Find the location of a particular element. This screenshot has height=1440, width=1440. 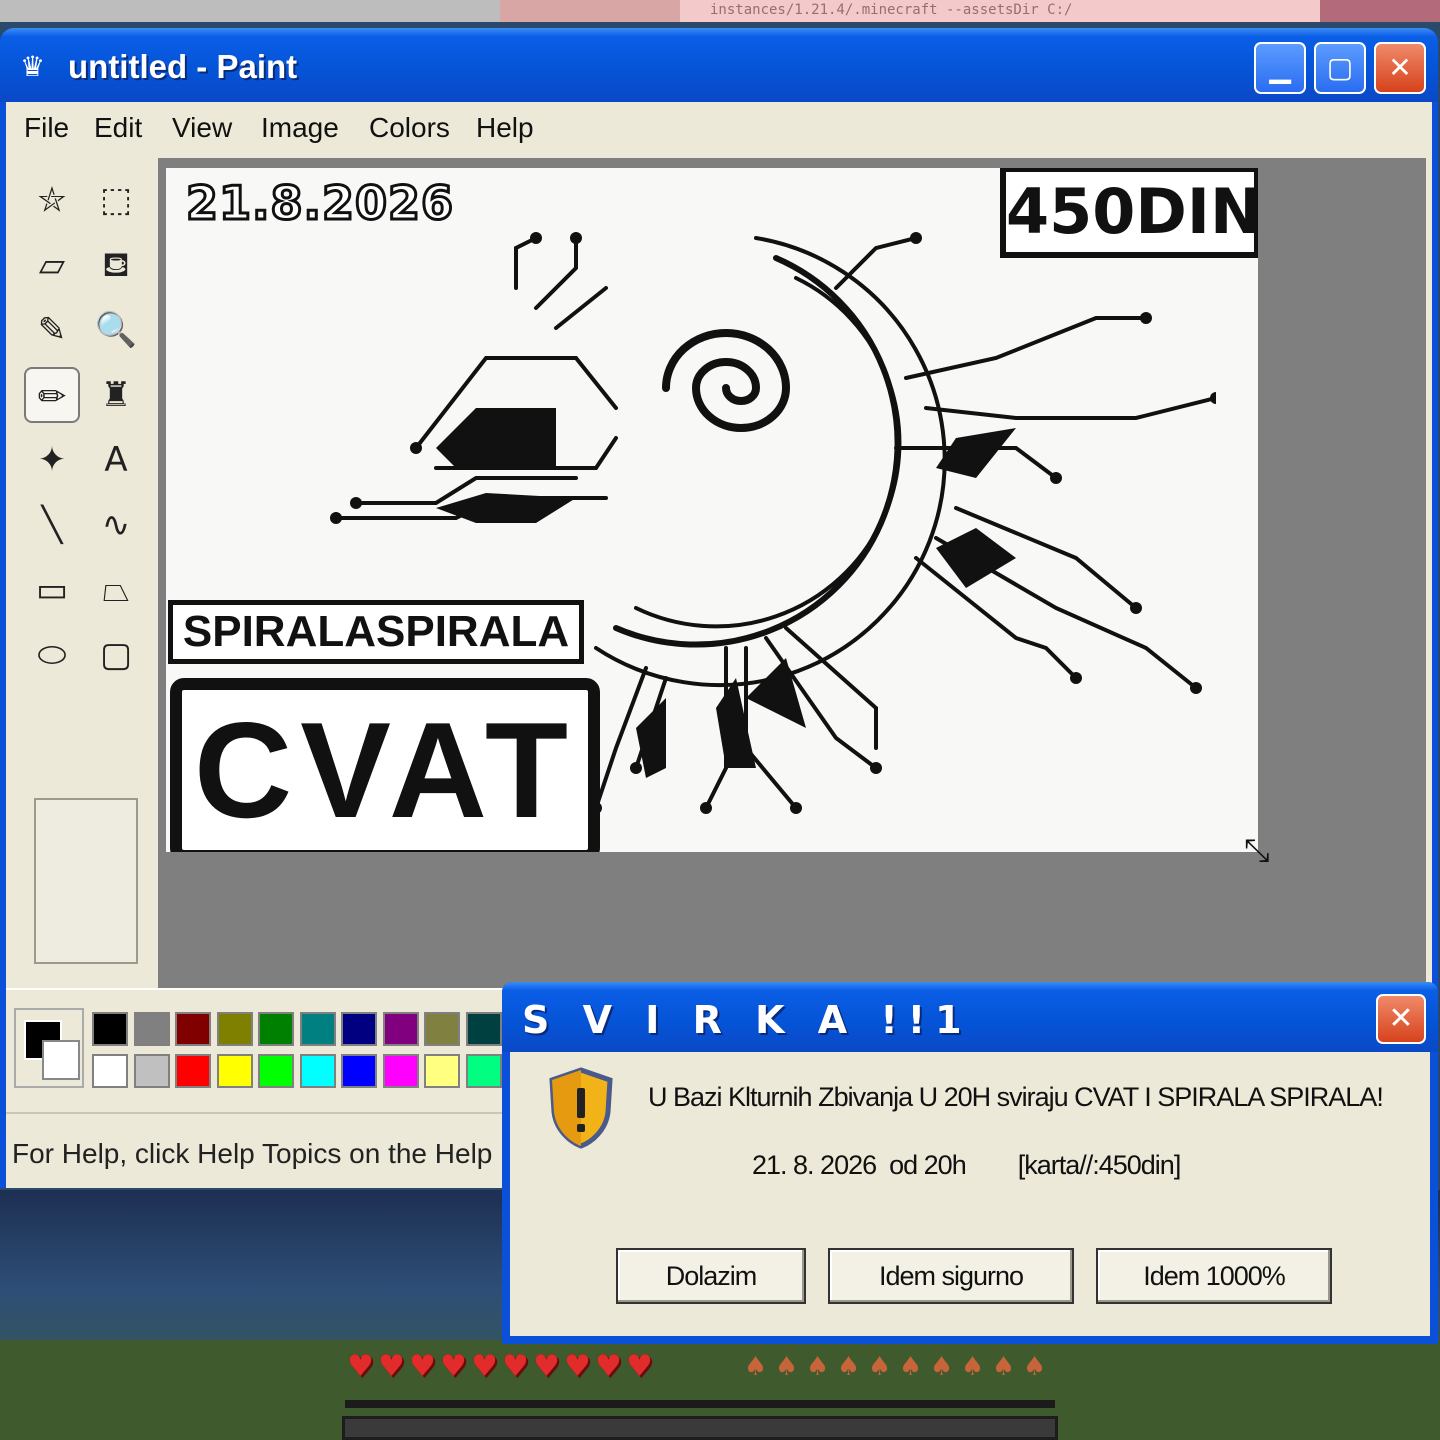

rounded-rect-icon: ▢ is located at coordinates (116, 655).